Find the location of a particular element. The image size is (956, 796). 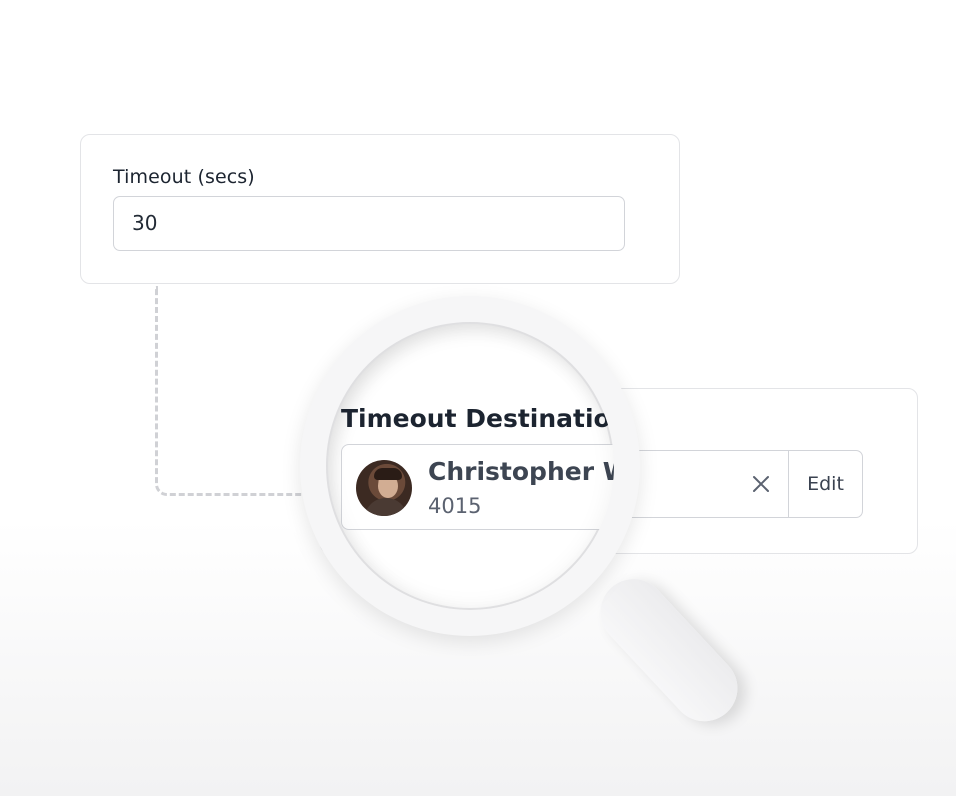

timeout-label: Timeout (secs) is located at coordinates (184, 177).